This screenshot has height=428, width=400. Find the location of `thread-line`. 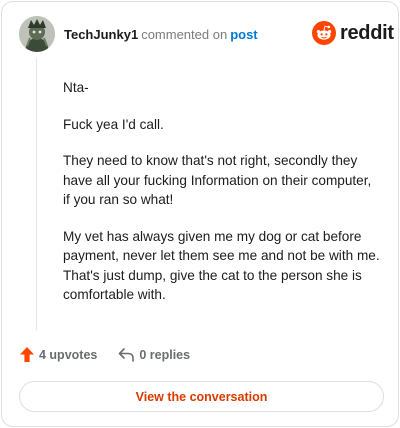

thread-line is located at coordinates (36, 194).